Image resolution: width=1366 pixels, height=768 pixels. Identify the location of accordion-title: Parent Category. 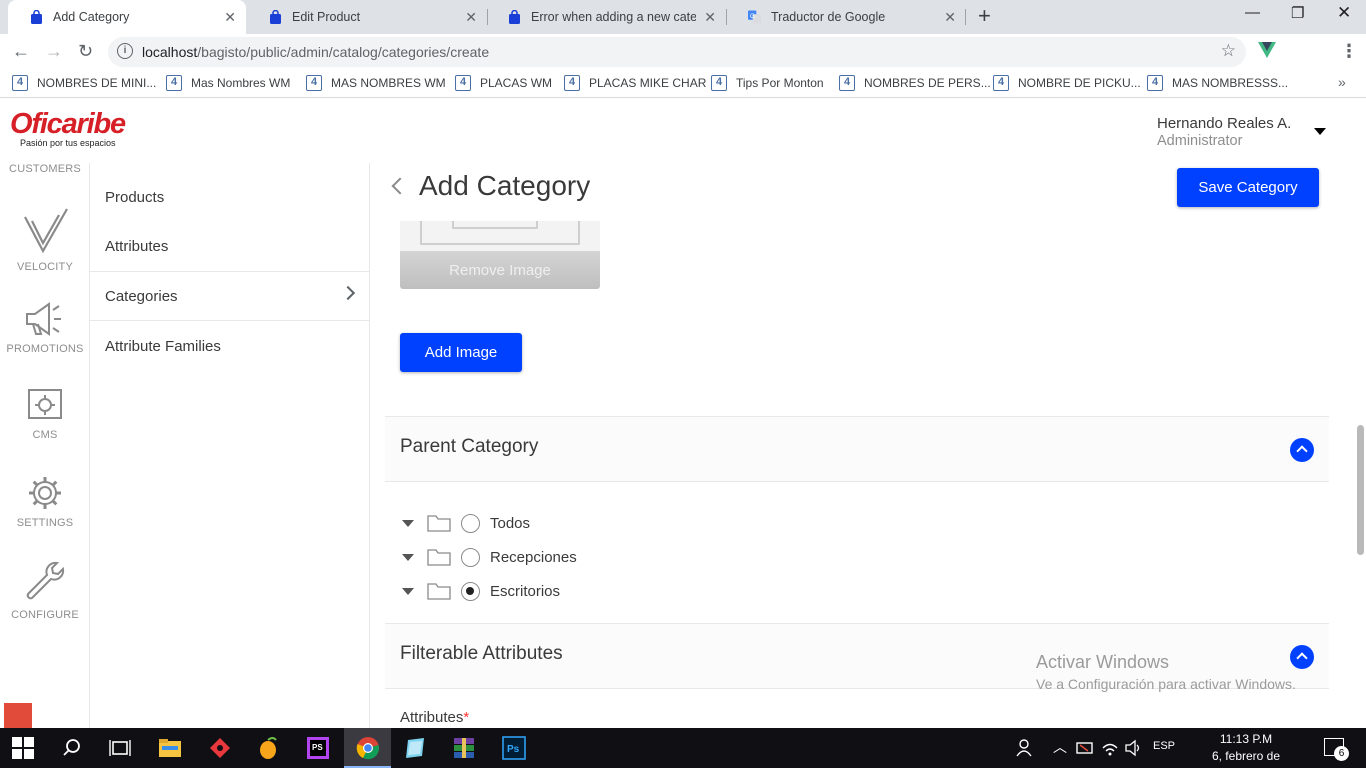
(469, 446).